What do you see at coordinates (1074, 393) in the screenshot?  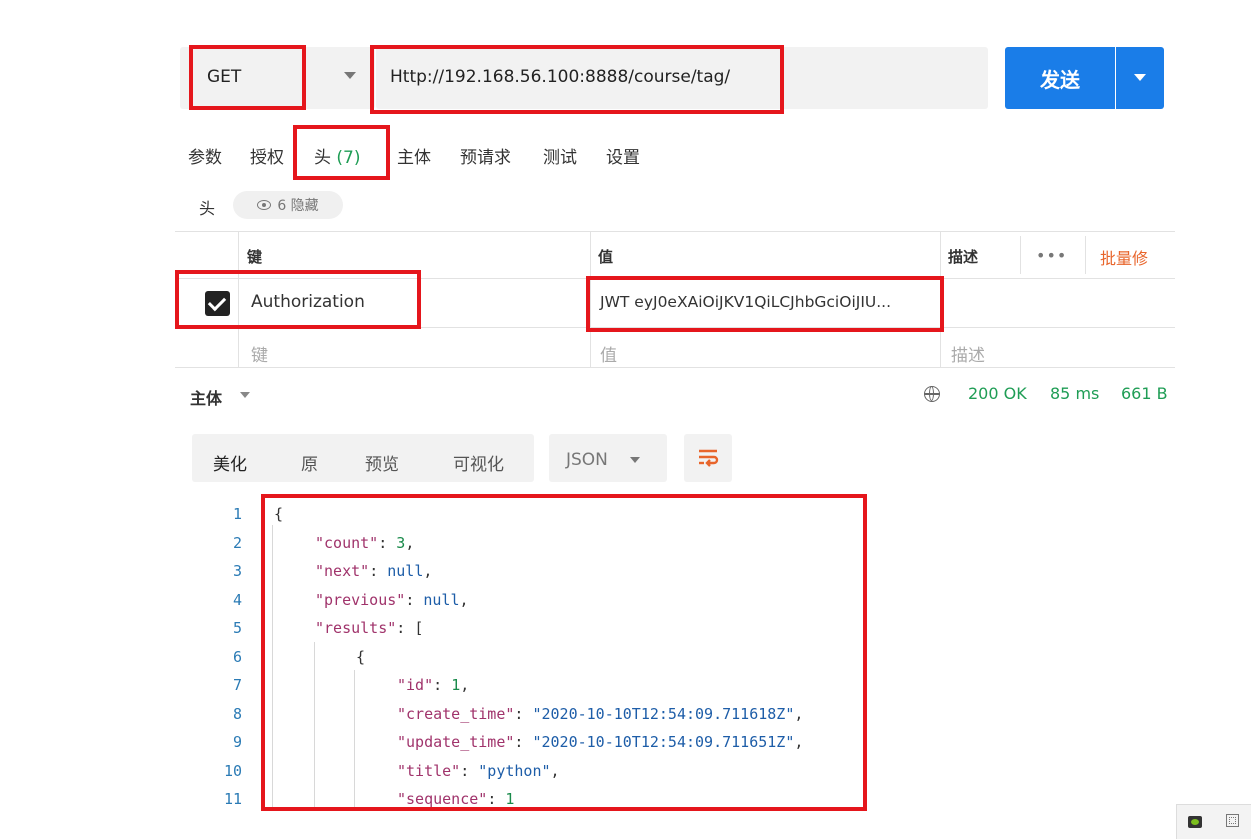 I see `response-time: 85 ms` at bounding box center [1074, 393].